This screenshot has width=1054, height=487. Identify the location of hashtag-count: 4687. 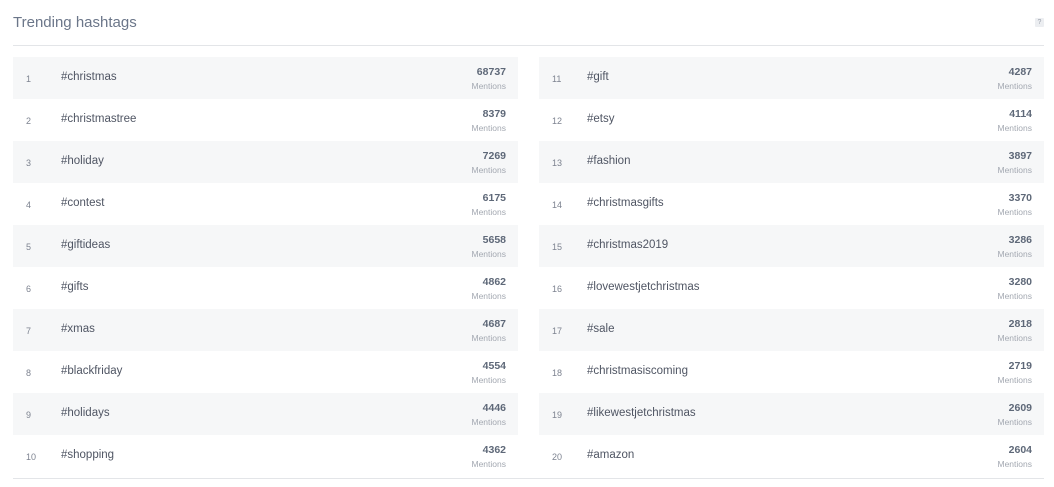
(494, 324).